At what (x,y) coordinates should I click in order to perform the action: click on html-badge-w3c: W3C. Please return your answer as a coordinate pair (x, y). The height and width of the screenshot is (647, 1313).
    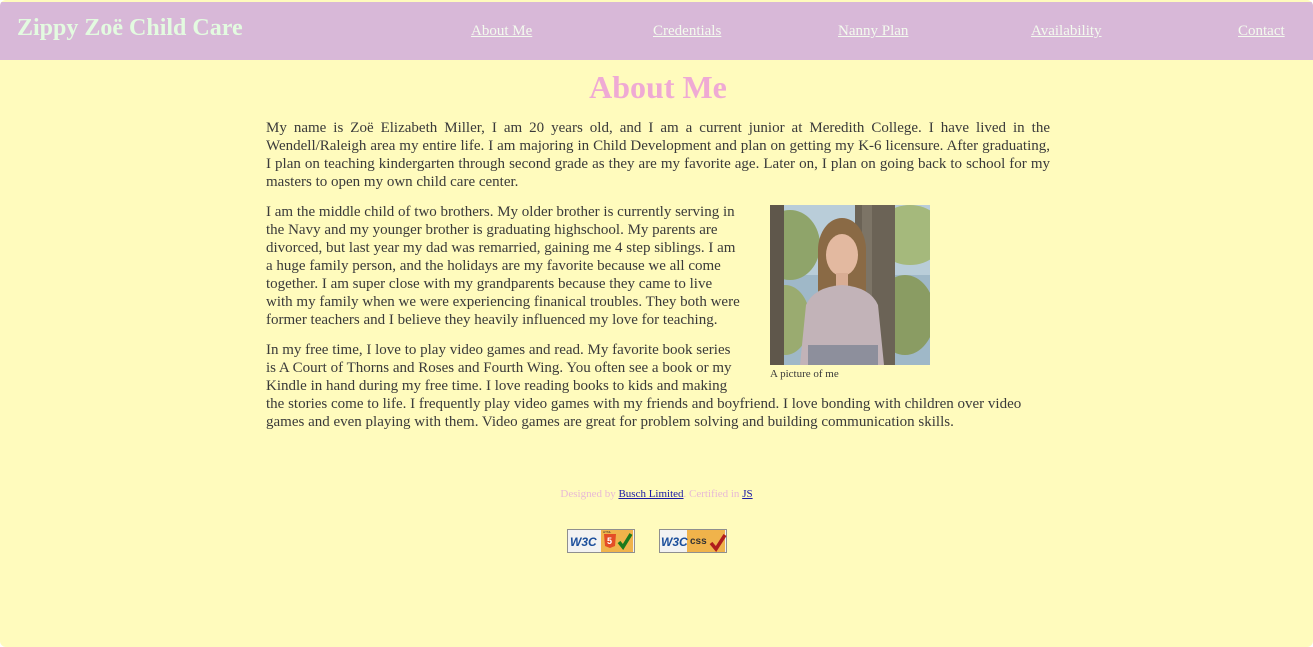
    Looking at the image, I should click on (583, 542).